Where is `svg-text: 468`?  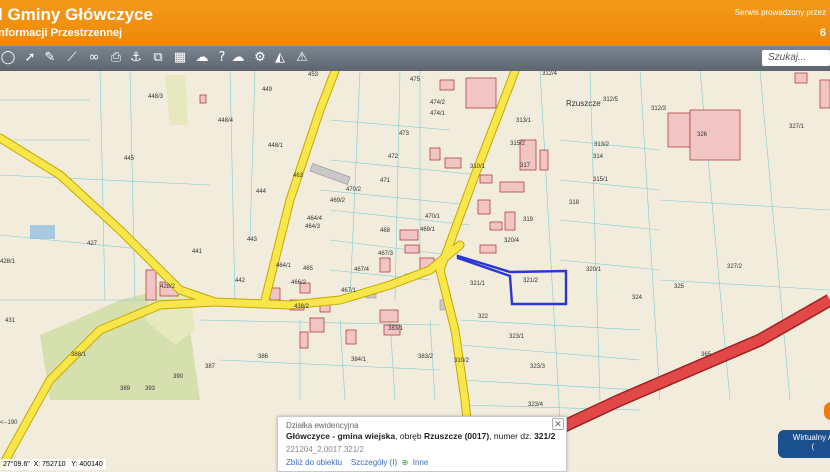 svg-text: 468 is located at coordinates (385, 231).